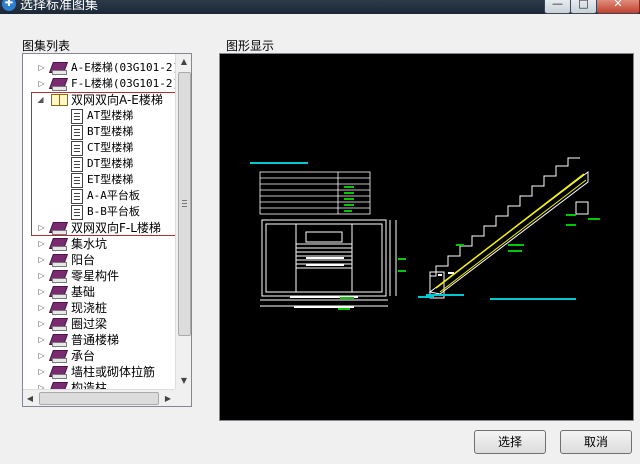 The width and height of the screenshot is (640, 464). What do you see at coordinates (183, 381) in the screenshot?
I see `scroll-down-arrow-icon: ▼` at bounding box center [183, 381].